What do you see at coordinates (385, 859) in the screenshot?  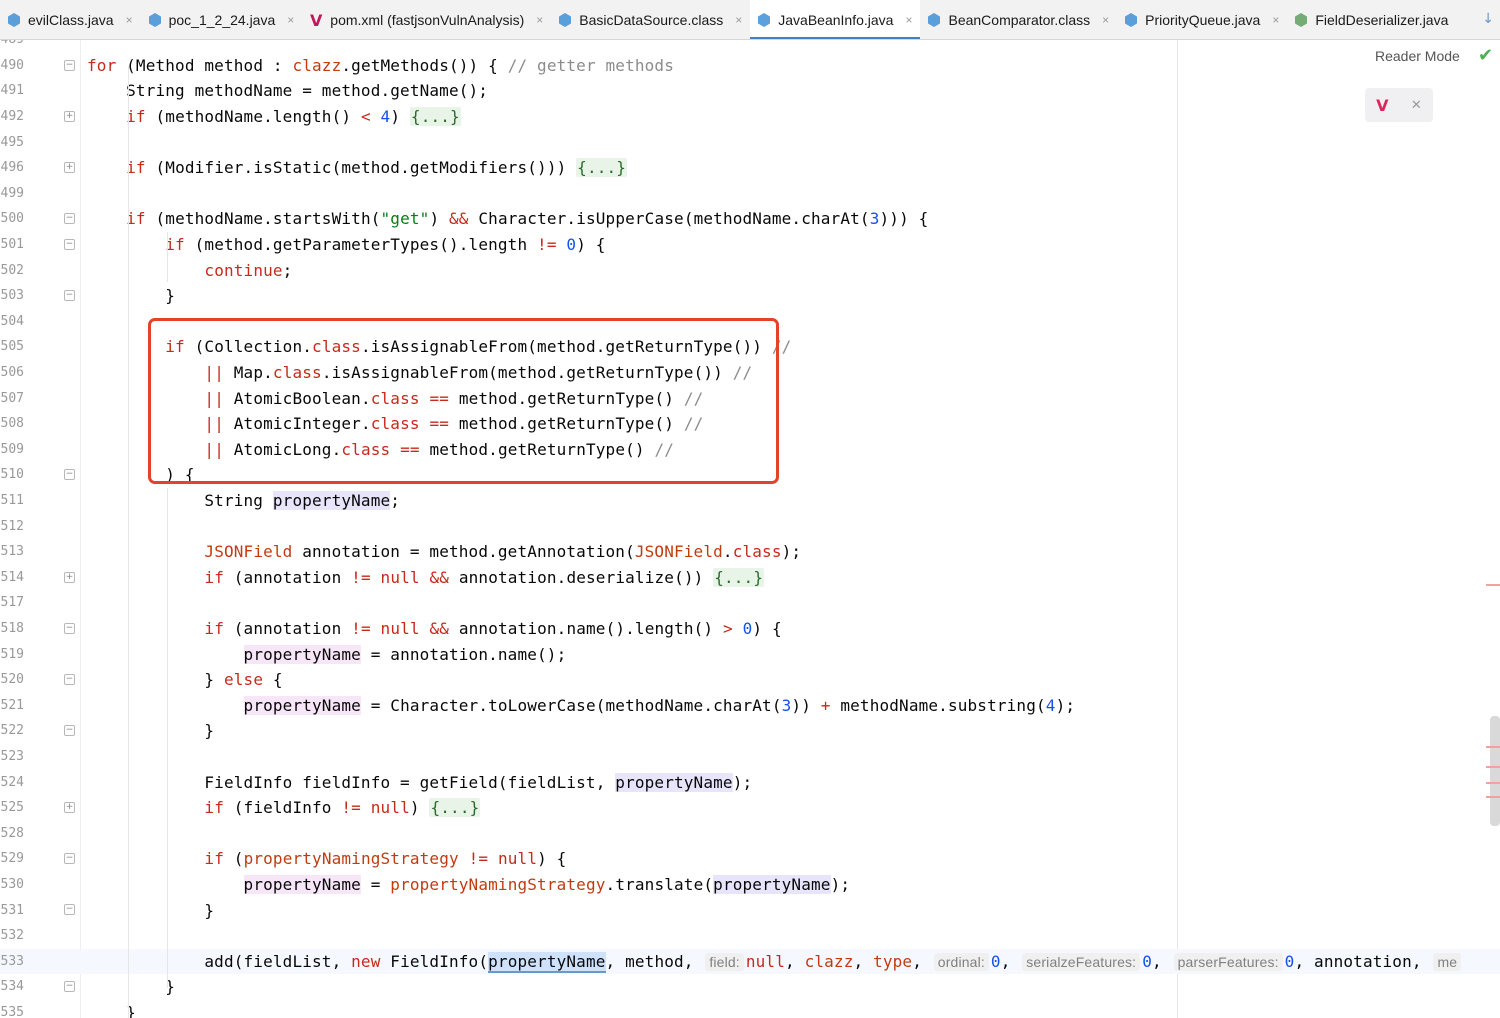 I see `code-text: if (propertyNamingStrategy != null) {` at bounding box center [385, 859].